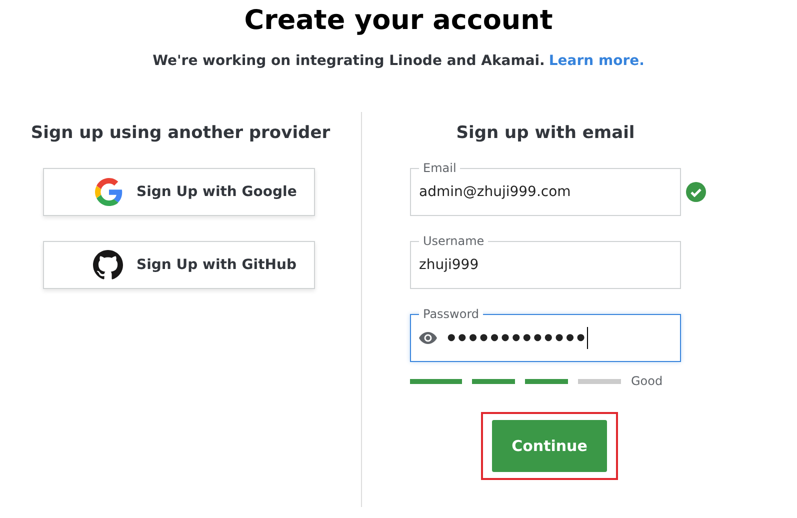 The image size is (797, 518). I want to click on section-heading: Sign up using another provider, so click(180, 133).